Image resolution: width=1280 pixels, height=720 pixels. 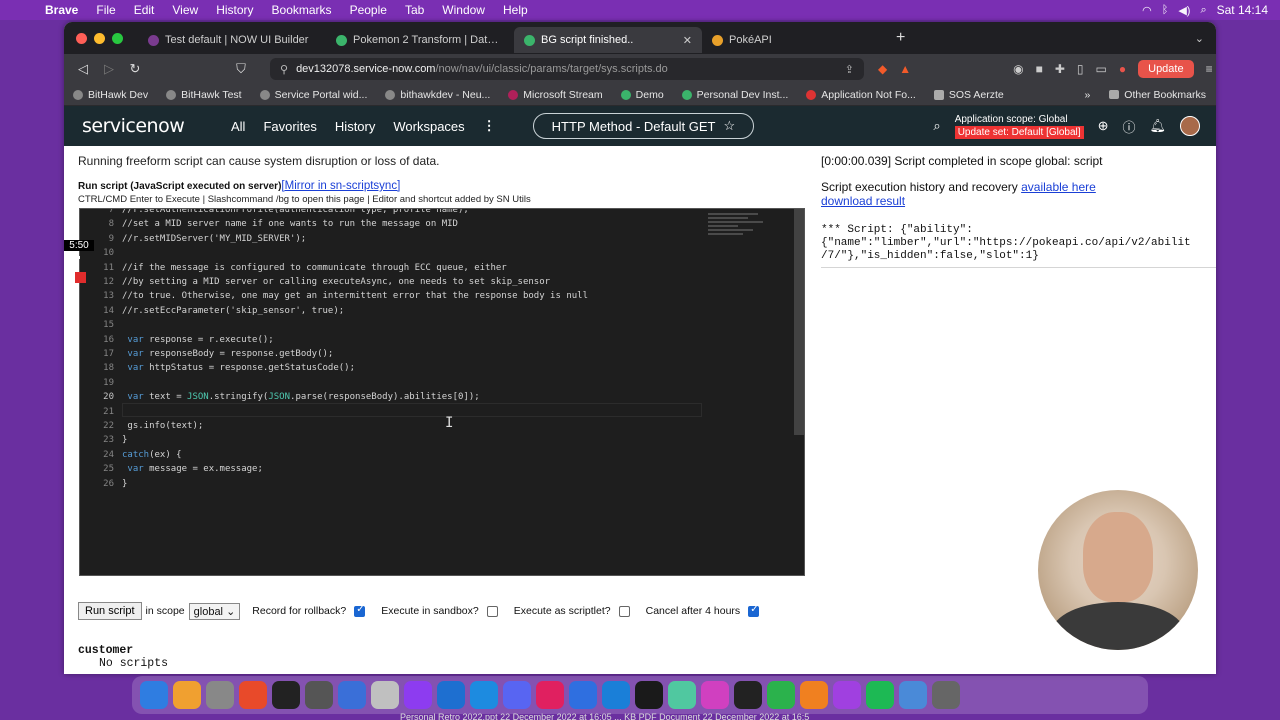 I want to click on notifications-icon: 🔔︎, so click(x=1157, y=126).